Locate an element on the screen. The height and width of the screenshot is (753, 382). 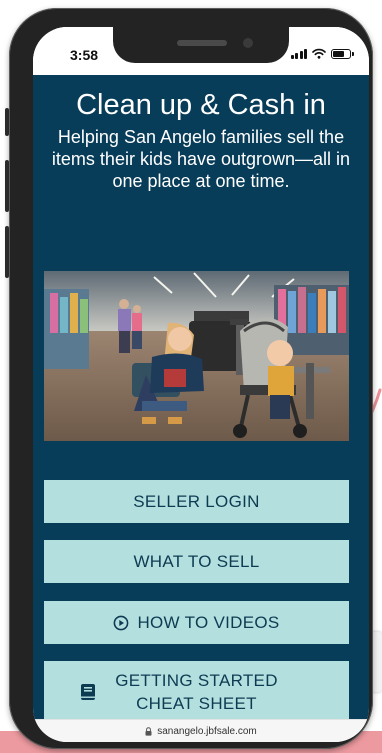
address-url: sanangelo.jbfsale.com is located at coordinates (207, 731).